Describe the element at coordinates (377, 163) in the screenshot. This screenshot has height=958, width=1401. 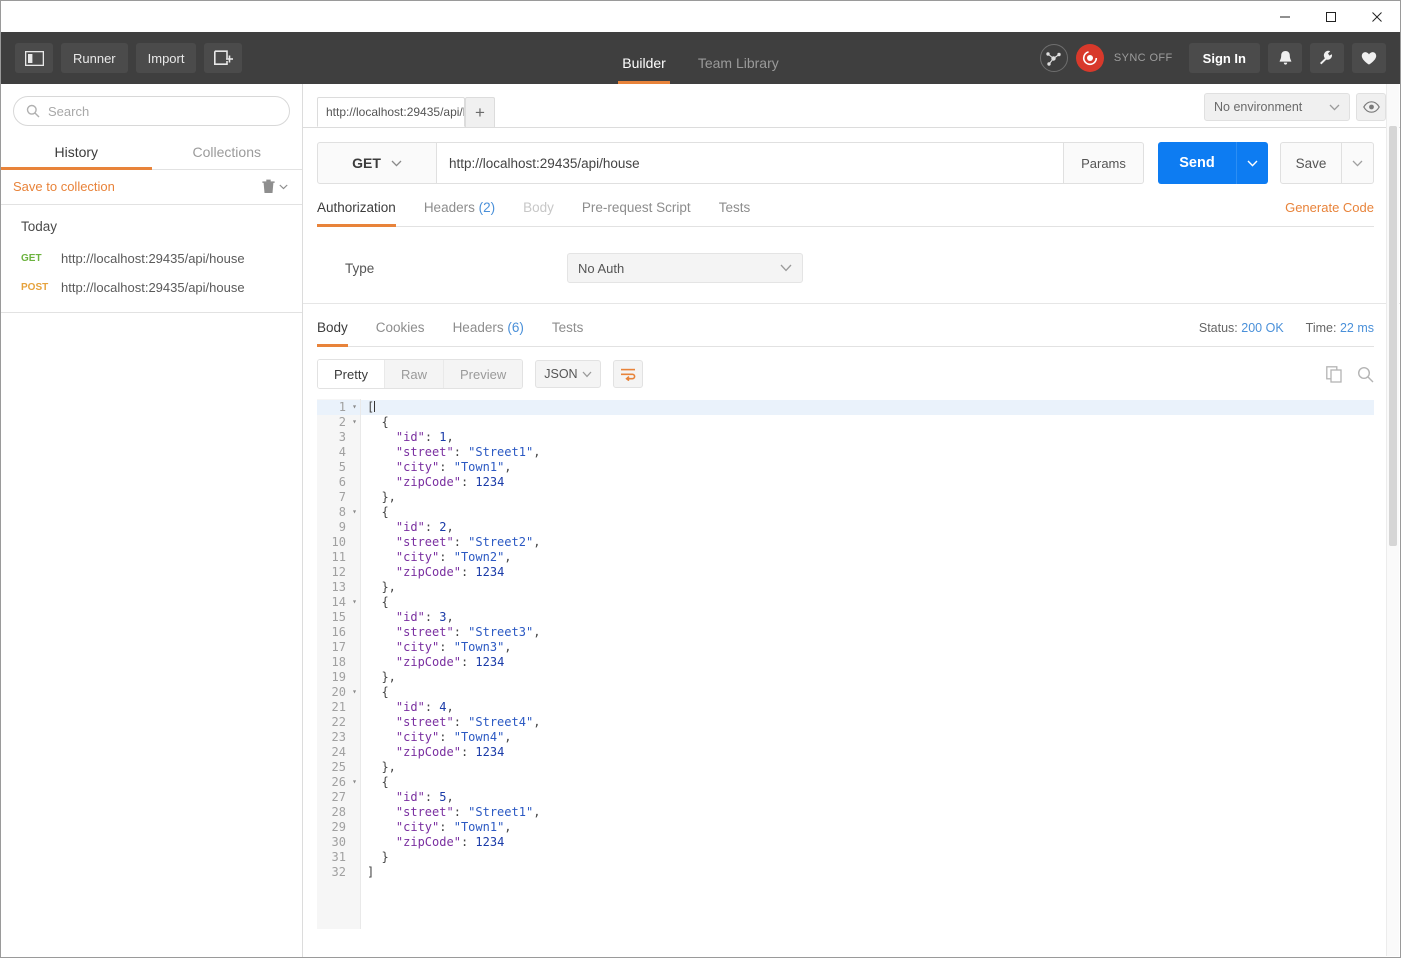
I see `http-method-select: GET` at that location.